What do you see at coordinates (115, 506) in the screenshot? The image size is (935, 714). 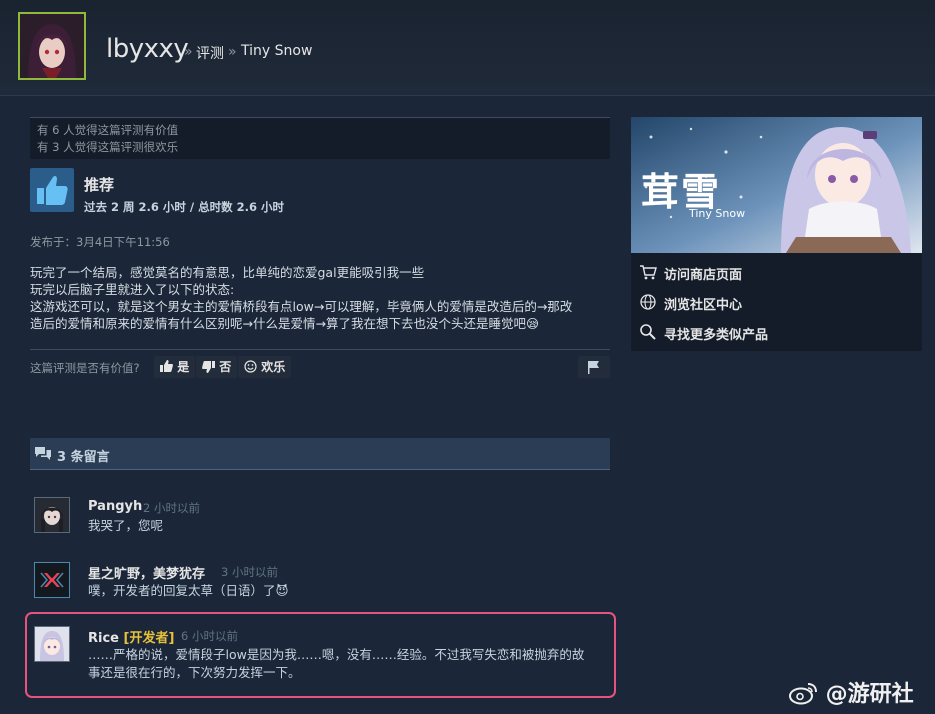 I see `comment-author: Pangyh` at bounding box center [115, 506].